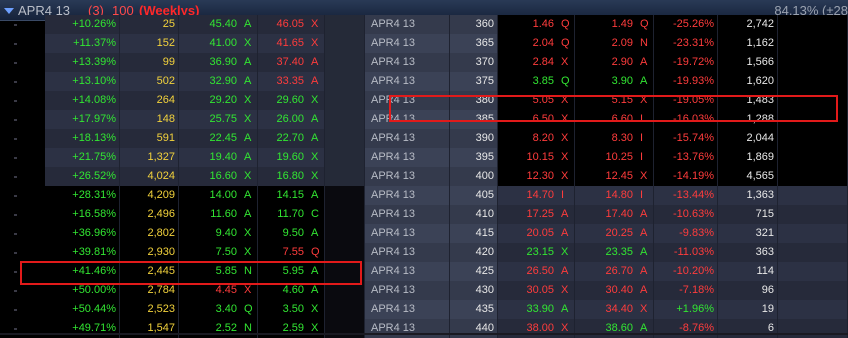 The image size is (848, 338). I want to click on pchg-cell: -15.74%, so click(686, 138).